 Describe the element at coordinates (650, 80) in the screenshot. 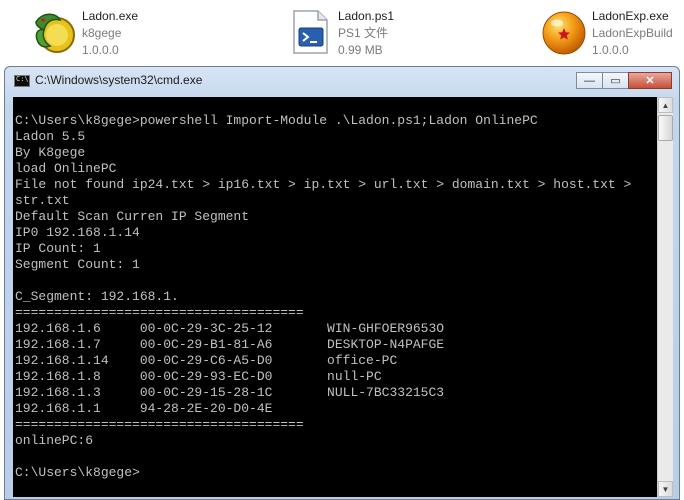

I see `close-button: ✕` at that location.